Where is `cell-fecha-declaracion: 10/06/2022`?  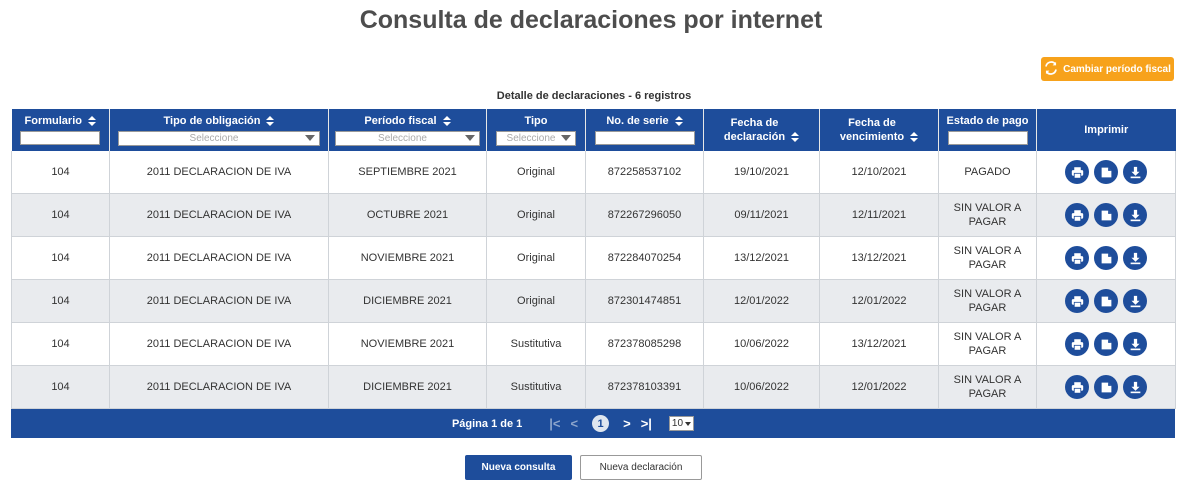
cell-fecha-declaracion: 10/06/2022 is located at coordinates (761, 387).